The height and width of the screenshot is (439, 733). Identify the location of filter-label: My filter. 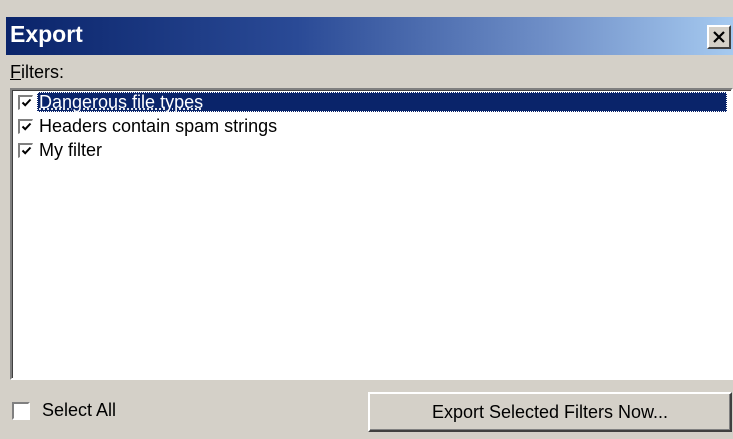
(70, 149).